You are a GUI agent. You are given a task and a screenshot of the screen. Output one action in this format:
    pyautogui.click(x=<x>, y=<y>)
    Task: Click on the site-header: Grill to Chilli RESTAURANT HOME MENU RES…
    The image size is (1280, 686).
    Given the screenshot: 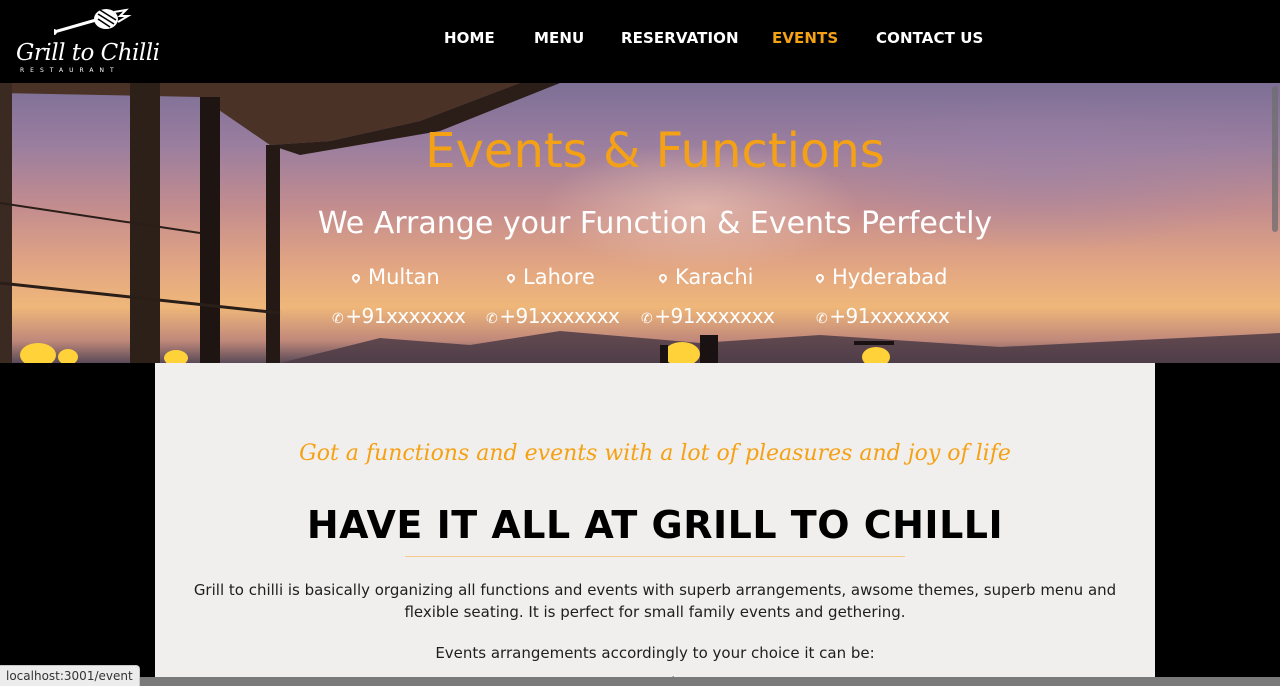 What is the action you would take?
    pyautogui.click(x=640, y=41)
    